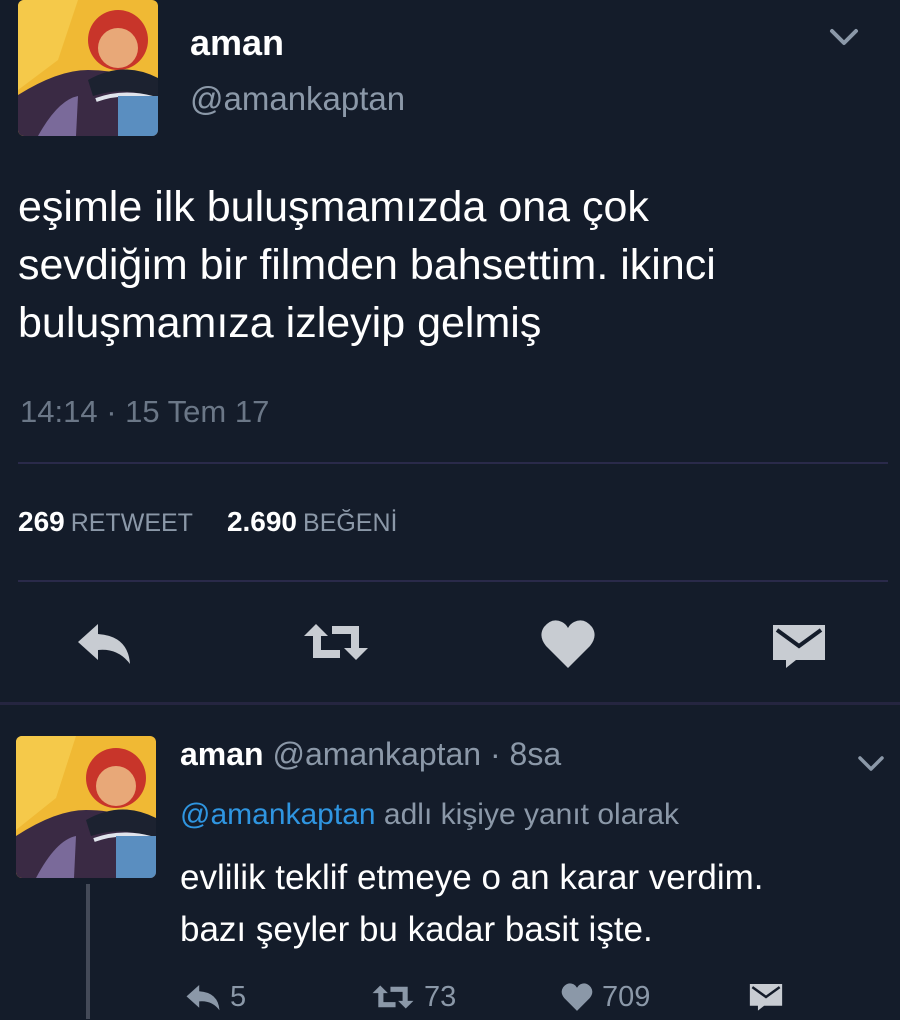 Image resolution: width=900 pixels, height=1020 pixels. Describe the element at coordinates (237, 43) in the screenshot. I see `display-name: aman` at that location.